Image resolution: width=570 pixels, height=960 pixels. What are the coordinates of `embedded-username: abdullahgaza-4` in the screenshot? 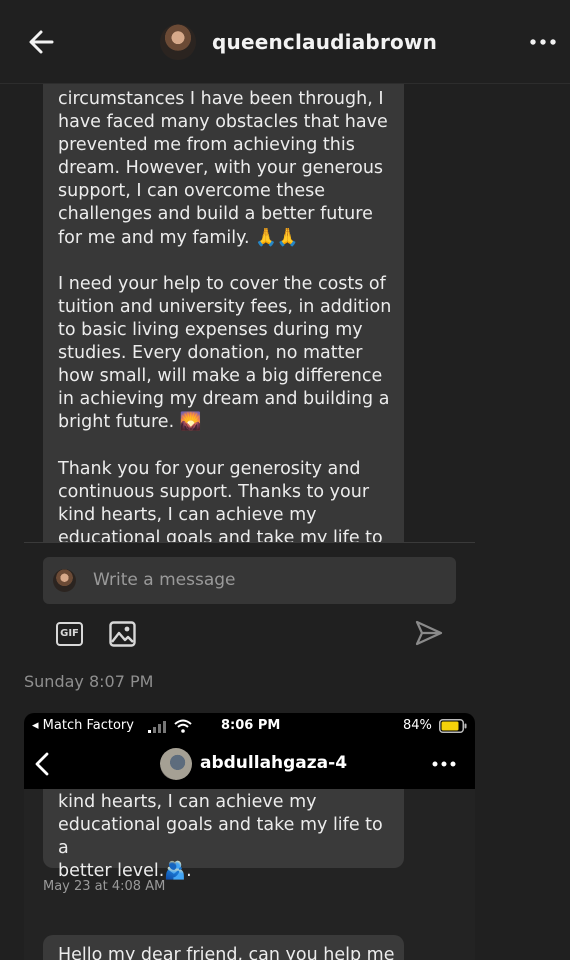 It's located at (274, 763).